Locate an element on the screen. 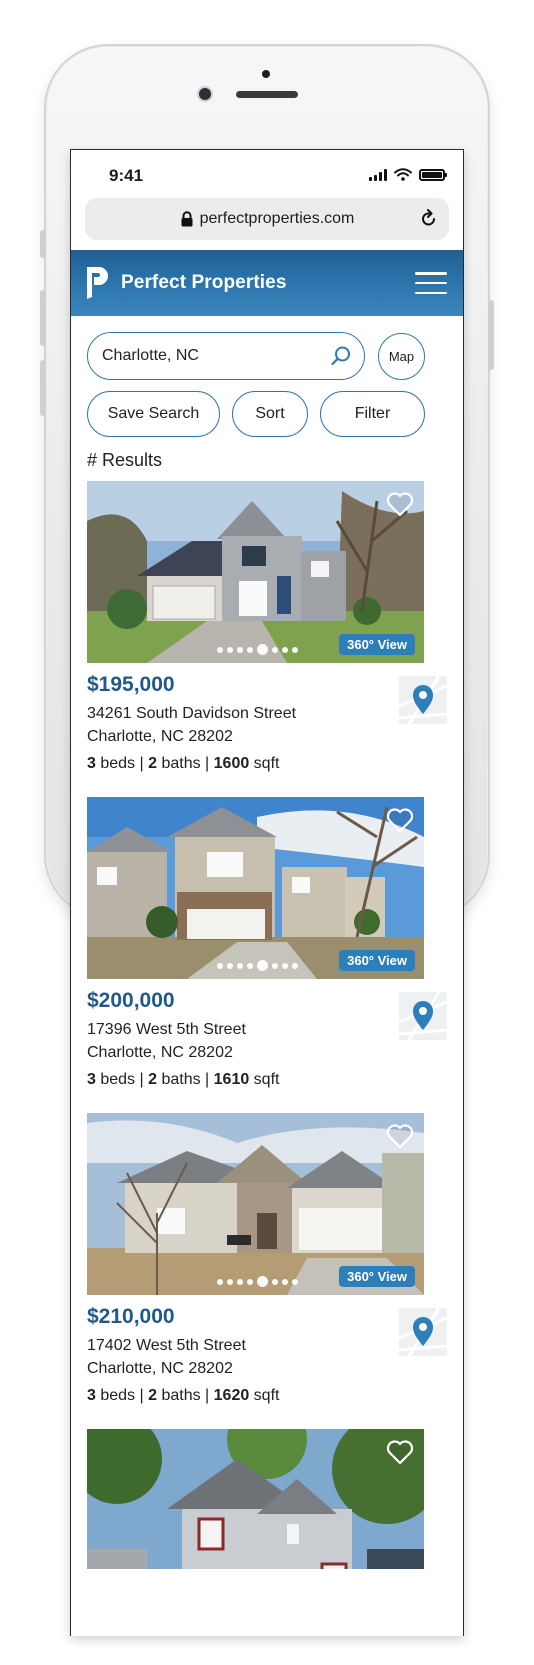 The image size is (534, 1665). listing-photo is located at coordinates (255, 1499).